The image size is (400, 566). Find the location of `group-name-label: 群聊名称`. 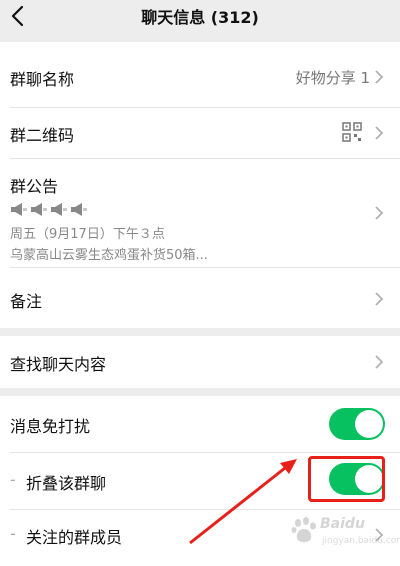

group-name-label: 群聊名称 is located at coordinates (42, 79).